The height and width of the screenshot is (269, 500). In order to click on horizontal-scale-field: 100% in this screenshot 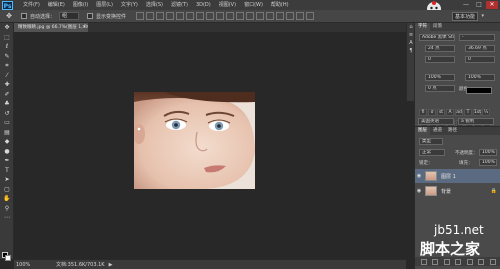, I will do `click(480, 77)`.